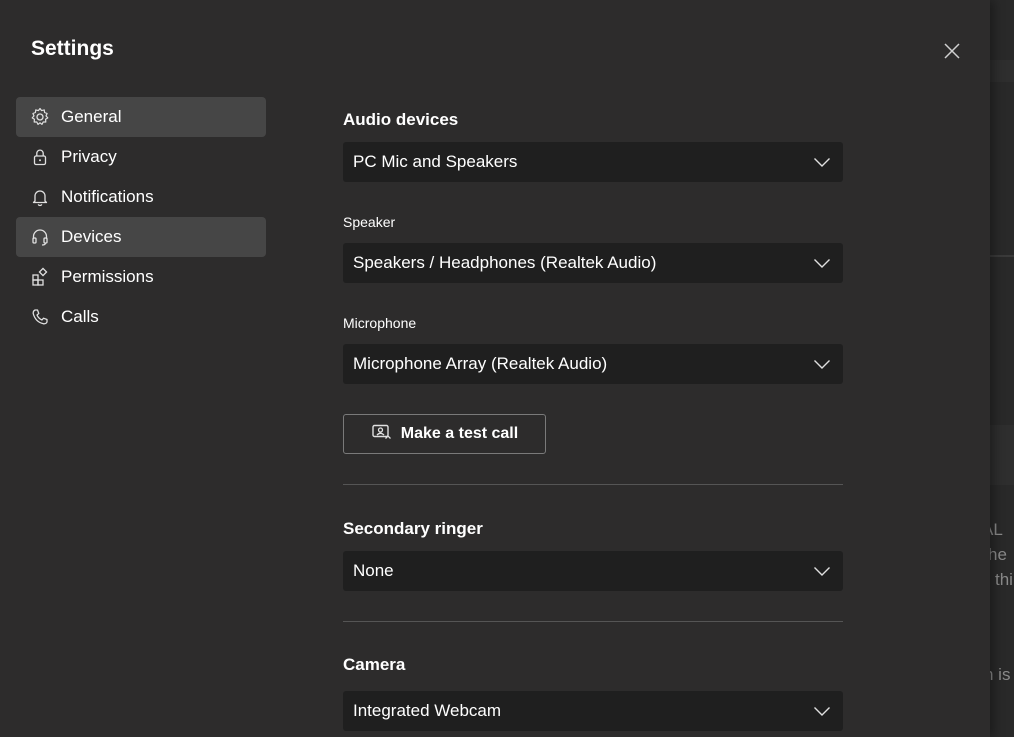 This screenshot has width=1014, height=737. I want to click on background-text: thi, so click(1004, 579).